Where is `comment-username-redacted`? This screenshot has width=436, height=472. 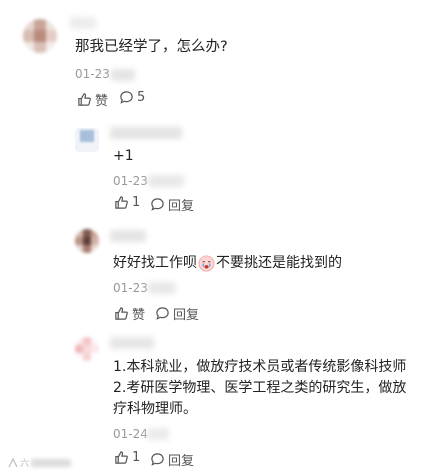 comment-username-redacted is located at coordinates (83, 23).